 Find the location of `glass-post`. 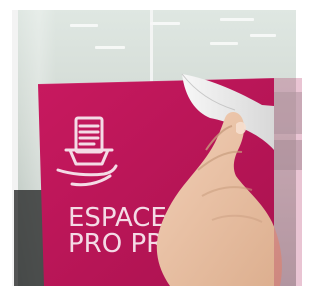

glass-post is located at coordinates (151, 49).